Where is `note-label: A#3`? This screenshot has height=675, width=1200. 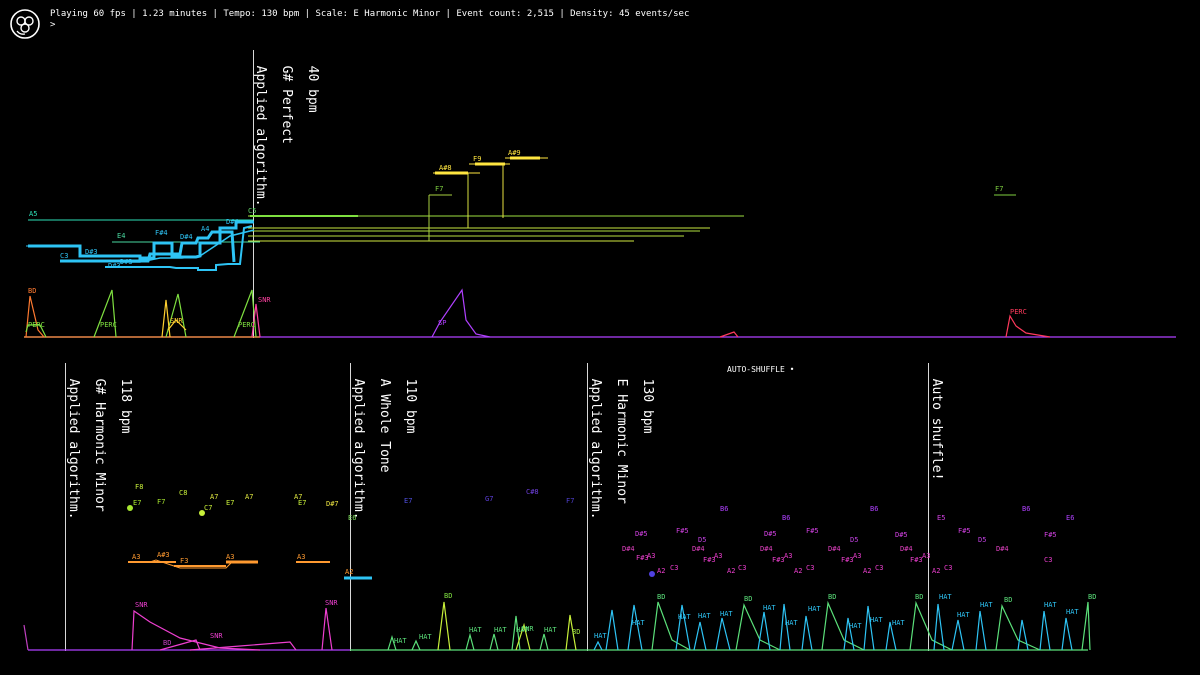 note-label: A#3 is located at coordinates (163, 555).